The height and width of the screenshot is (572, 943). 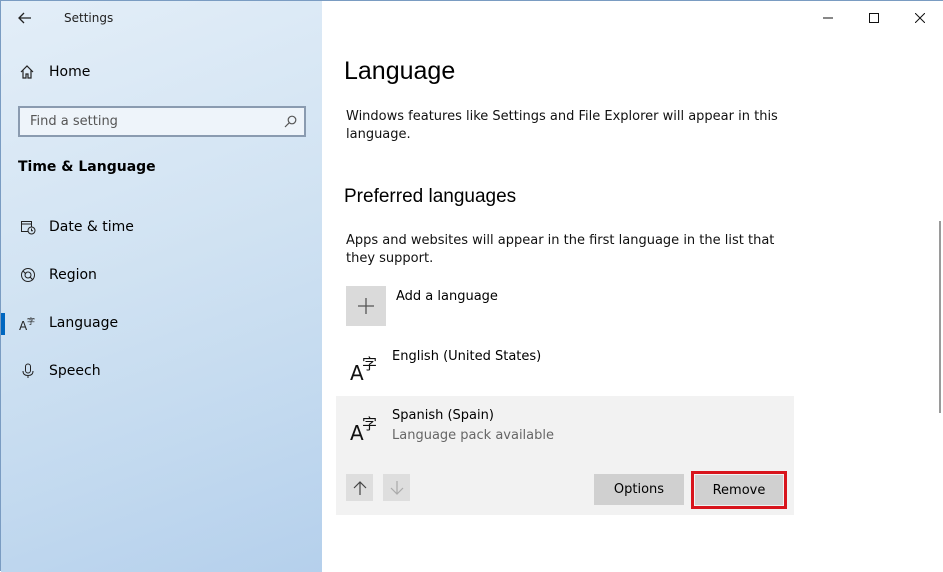 I want to click on move-down-button, so click(x=396, y=487).